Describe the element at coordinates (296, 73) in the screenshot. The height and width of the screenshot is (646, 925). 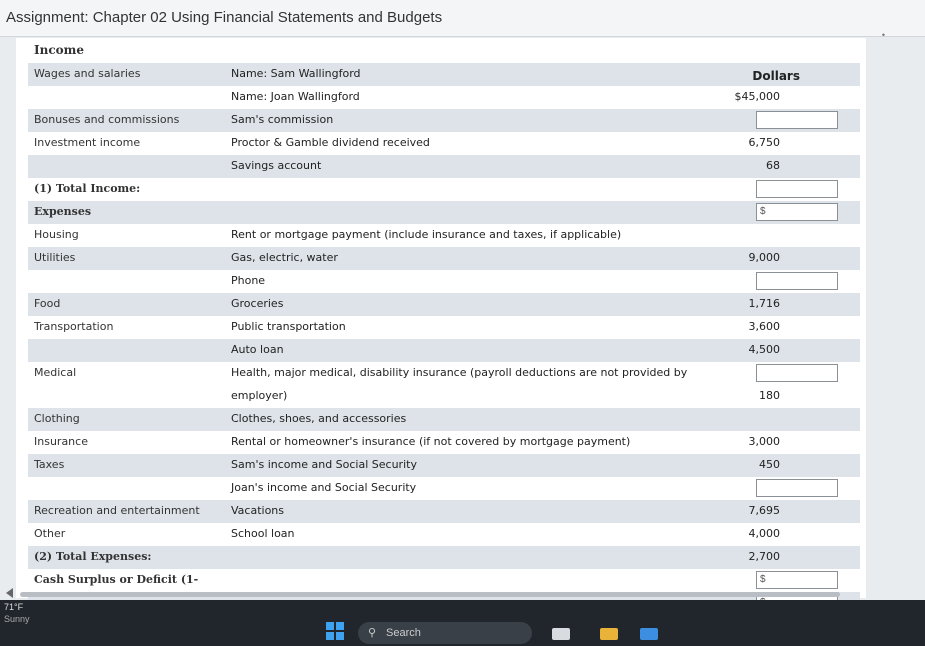
I see `row-description: Name: Sam Wallingford` at that location.